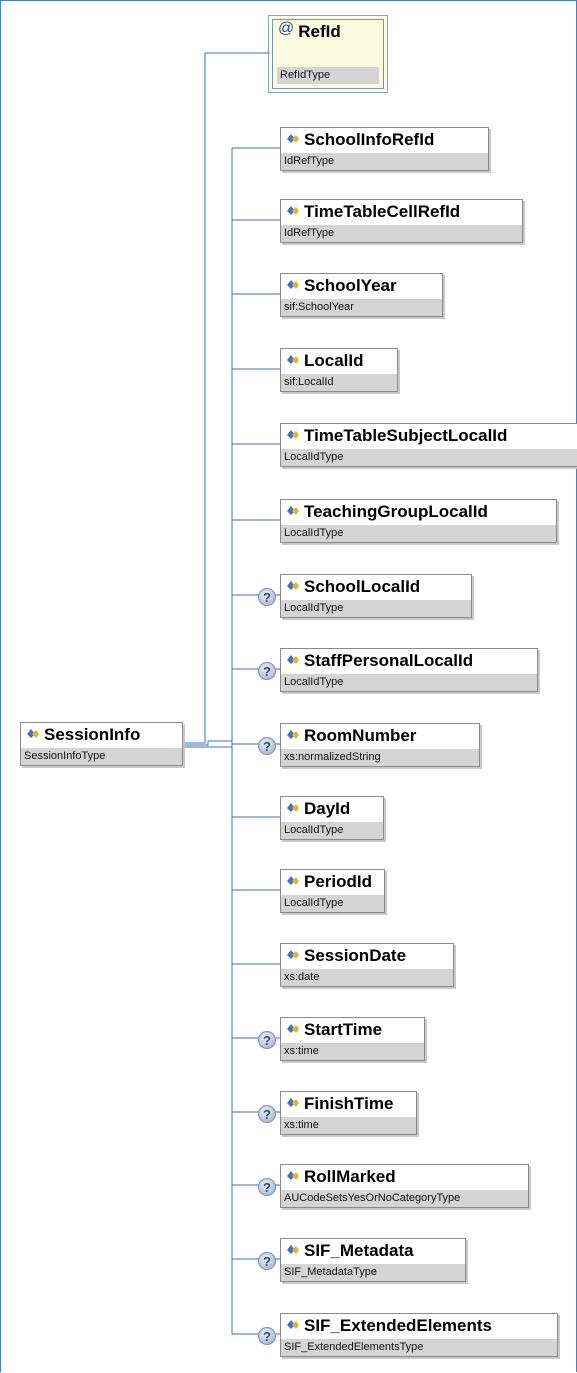  What do you see at coordinates (404, 1198) in the screenshot?
I see `child-element-type: AUCodeSetsYesOrNoCategoryType` at bounding box center [404, 1198].